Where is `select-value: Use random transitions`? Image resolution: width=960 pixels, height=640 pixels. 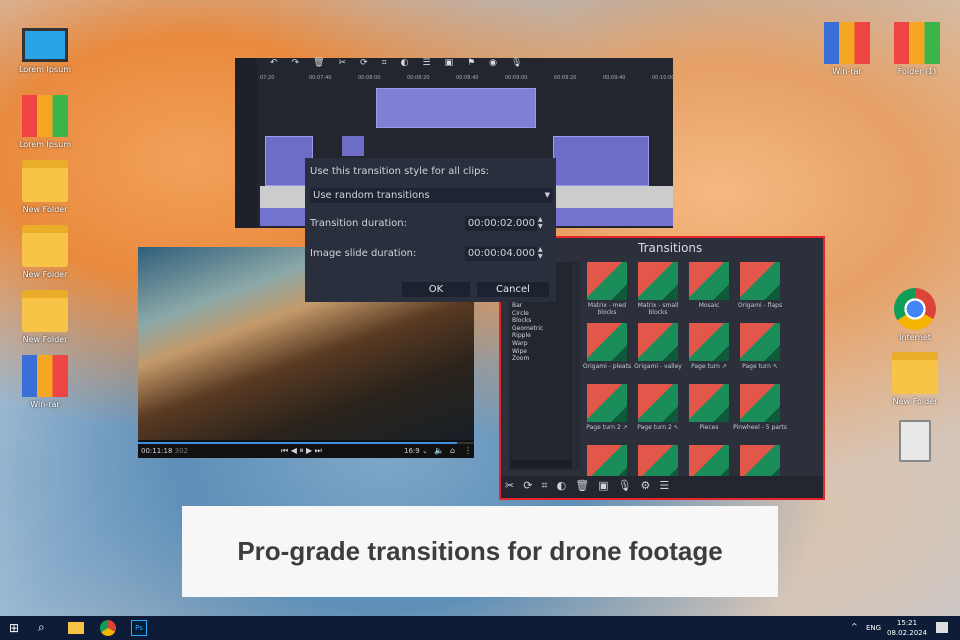 select-value: Use random transitions is located at coordinates (371, 195).